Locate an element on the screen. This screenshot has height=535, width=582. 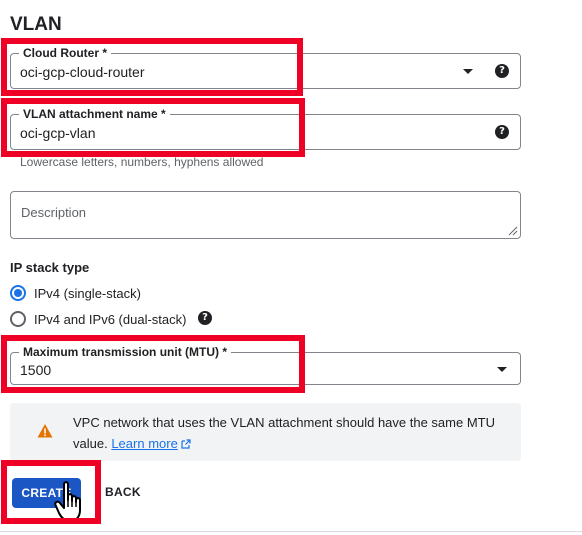
description-textarea: Description is located at coordinates (265, 215).